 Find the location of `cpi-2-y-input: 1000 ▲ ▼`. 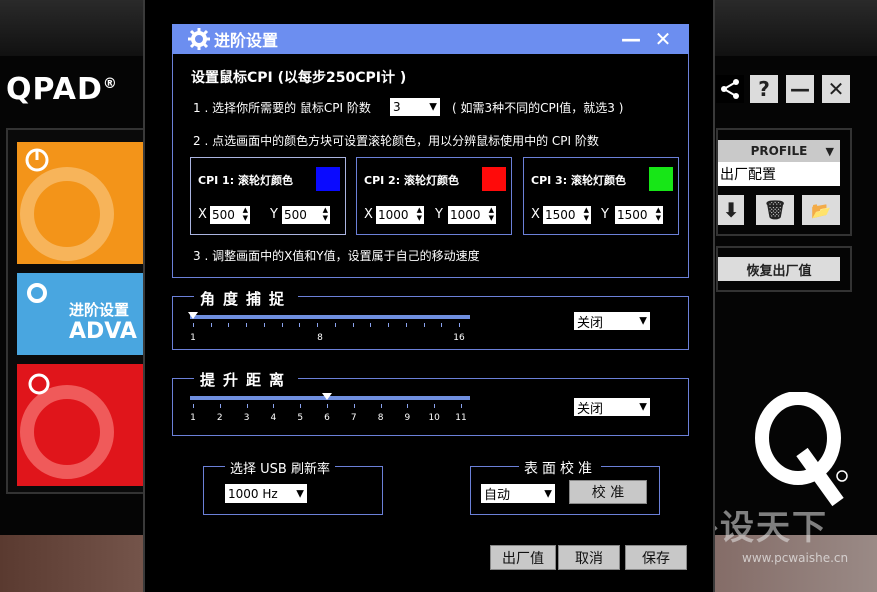

cpi-2-y-input: 1000 ▲ ▼ is located at coordinates (472, 215).